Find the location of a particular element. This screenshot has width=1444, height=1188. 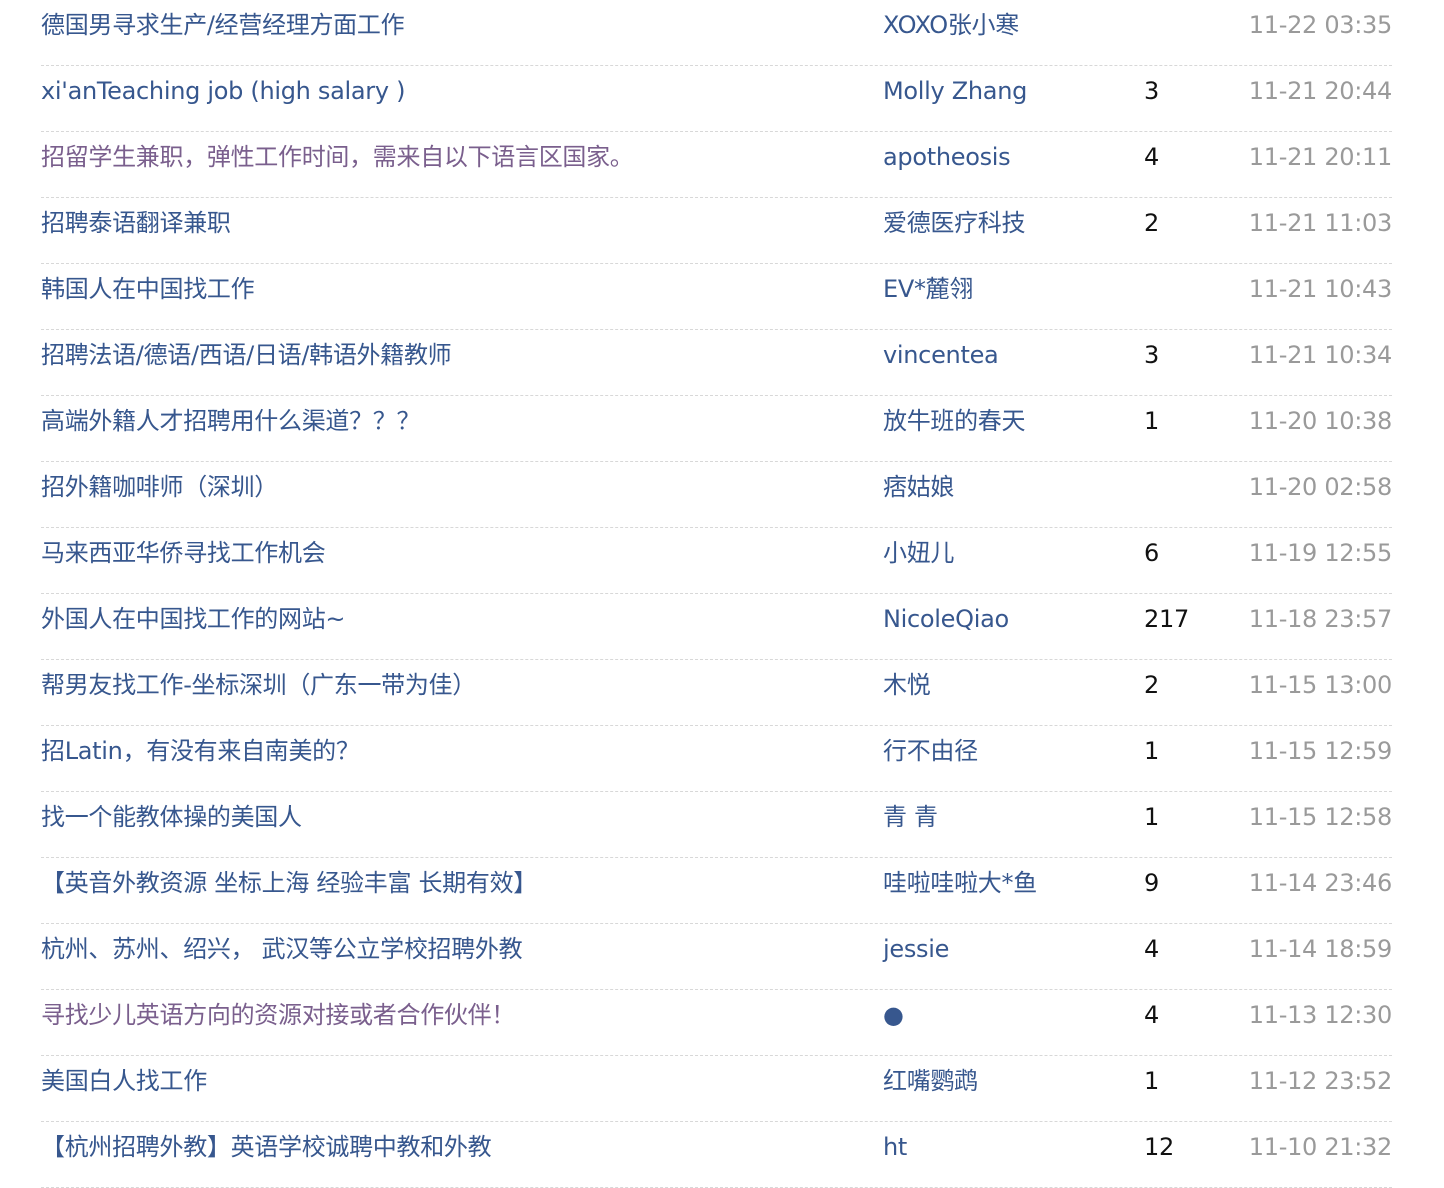

topic-author-link: 行不由径 is located at coordinates (930, 751).